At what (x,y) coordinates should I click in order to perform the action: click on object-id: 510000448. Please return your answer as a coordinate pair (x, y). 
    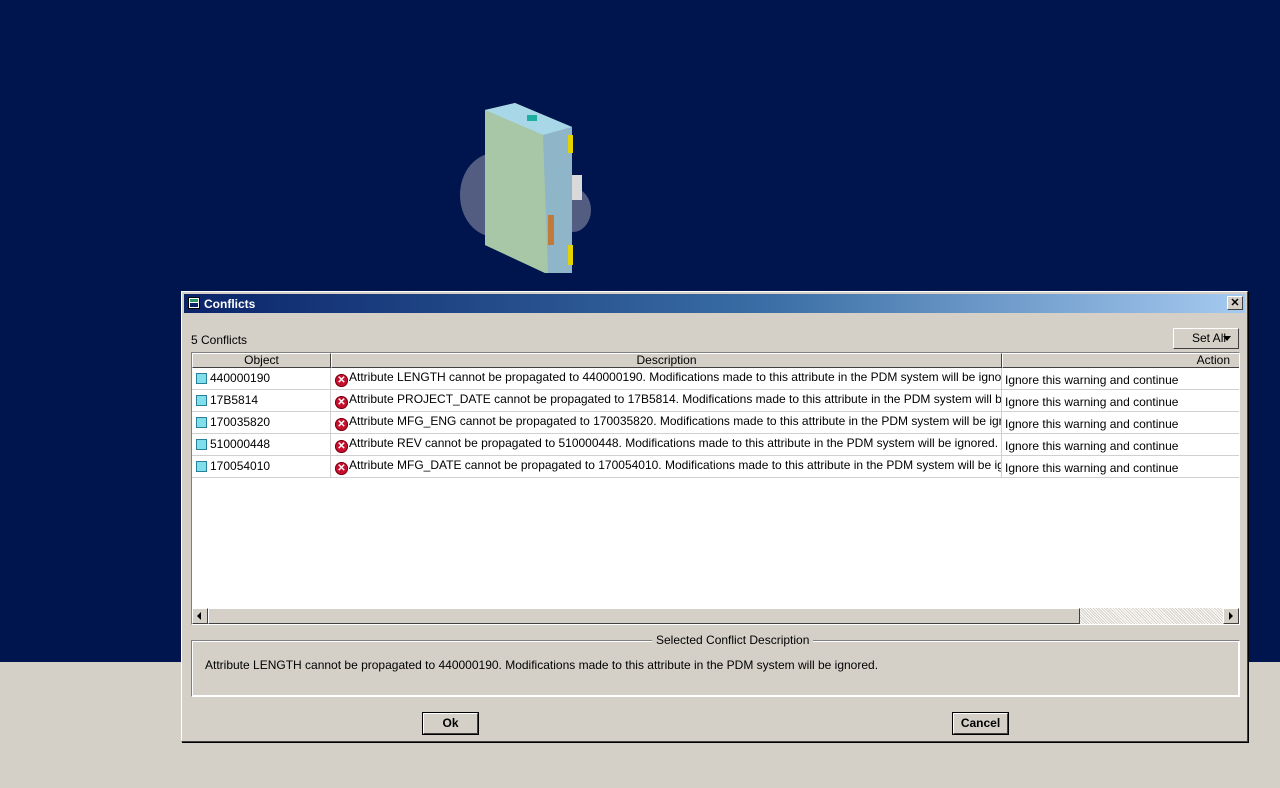
    Looking at the image, I should click on (240, 444).